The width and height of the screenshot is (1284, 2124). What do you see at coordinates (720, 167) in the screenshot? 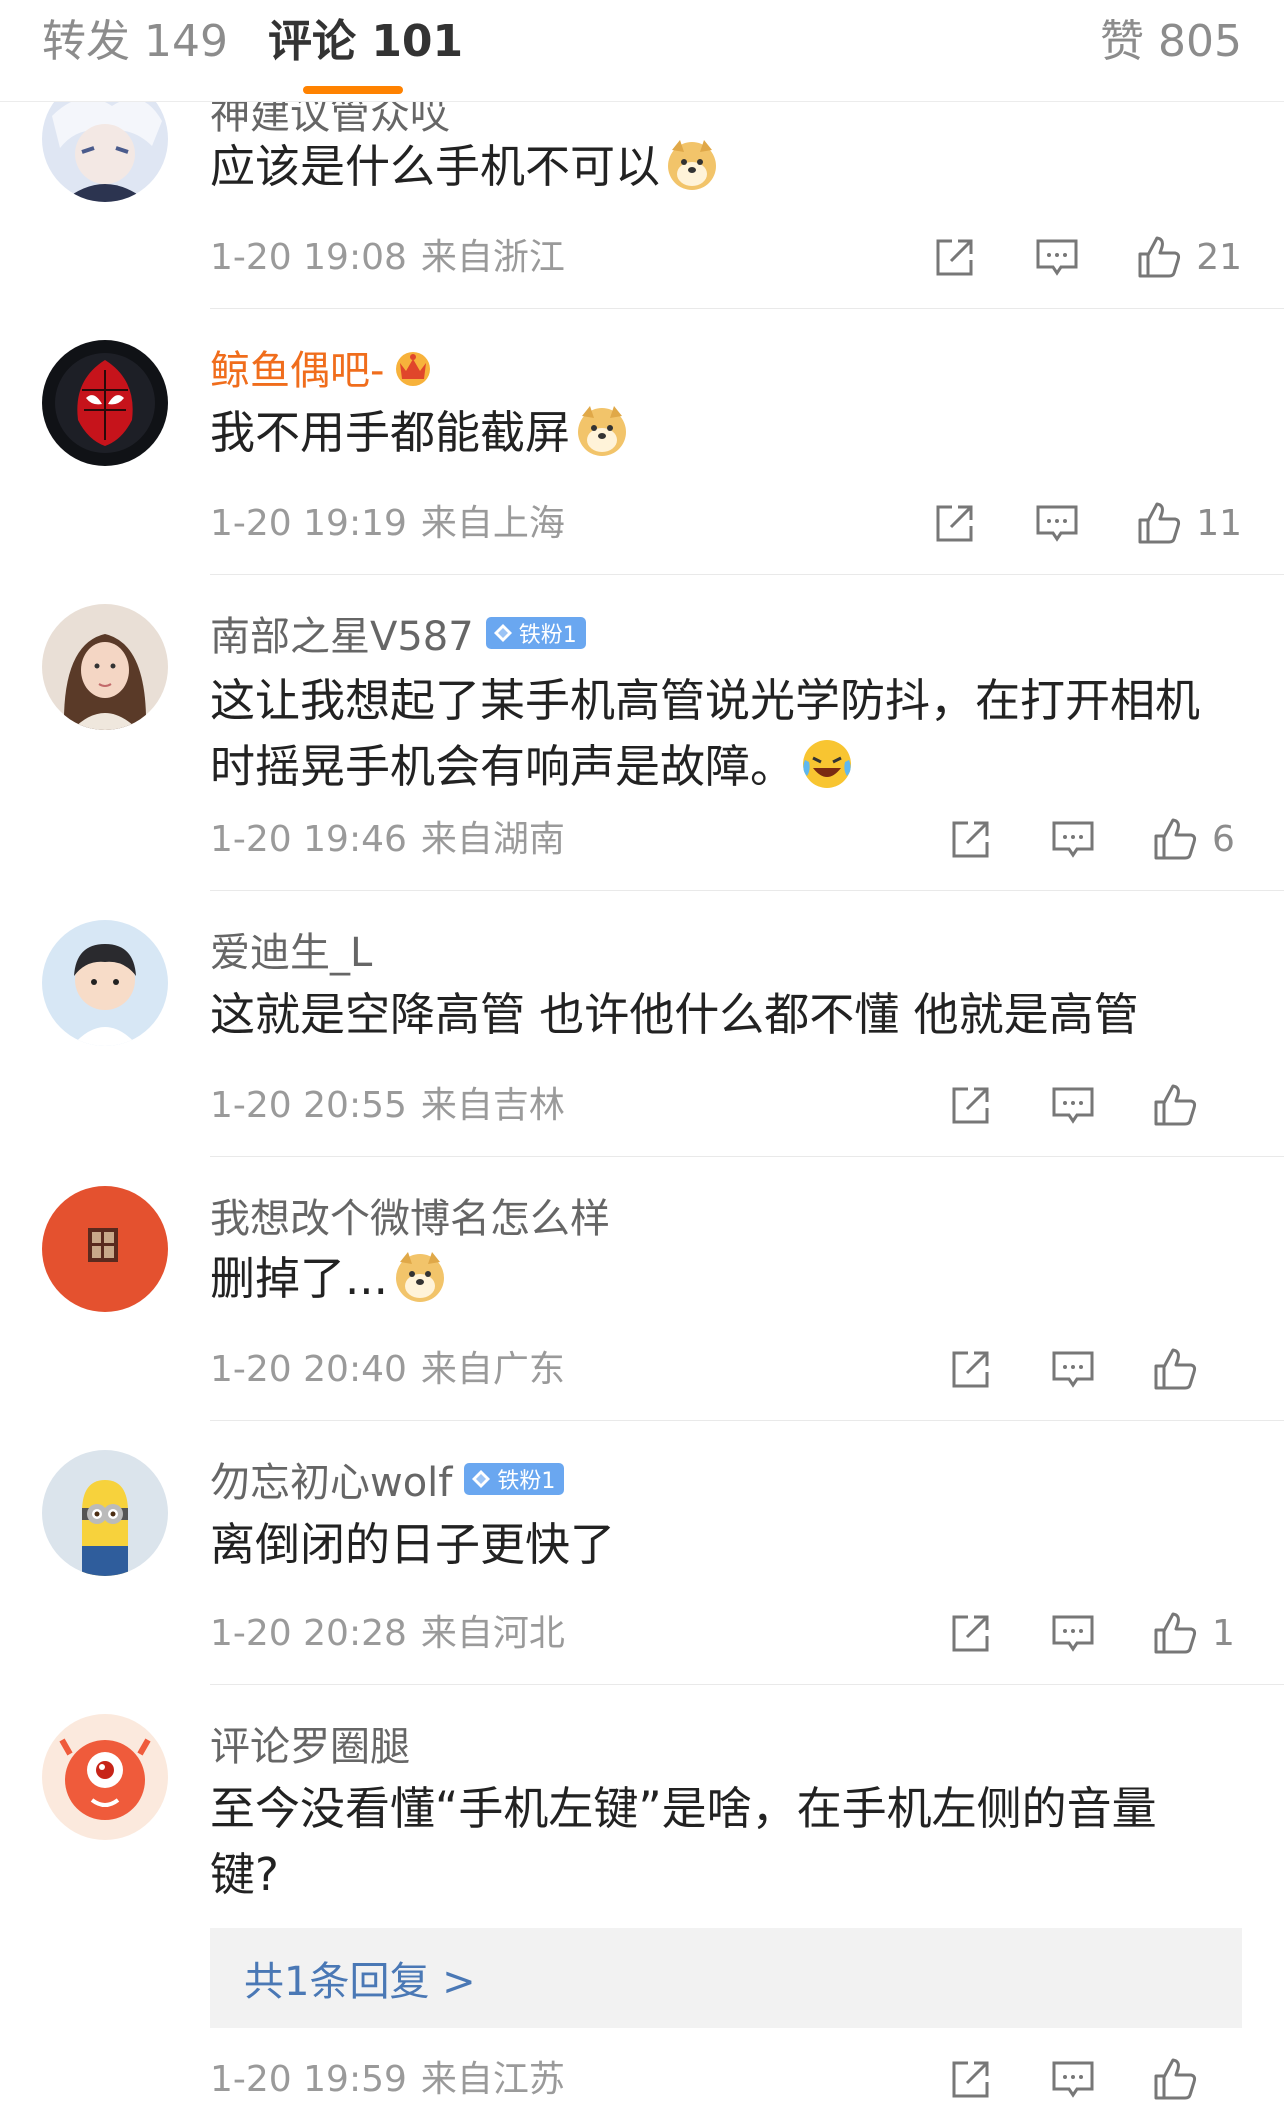
I see `comment-text: 应该是什么手机不可以` at bounding box center [720, 167].